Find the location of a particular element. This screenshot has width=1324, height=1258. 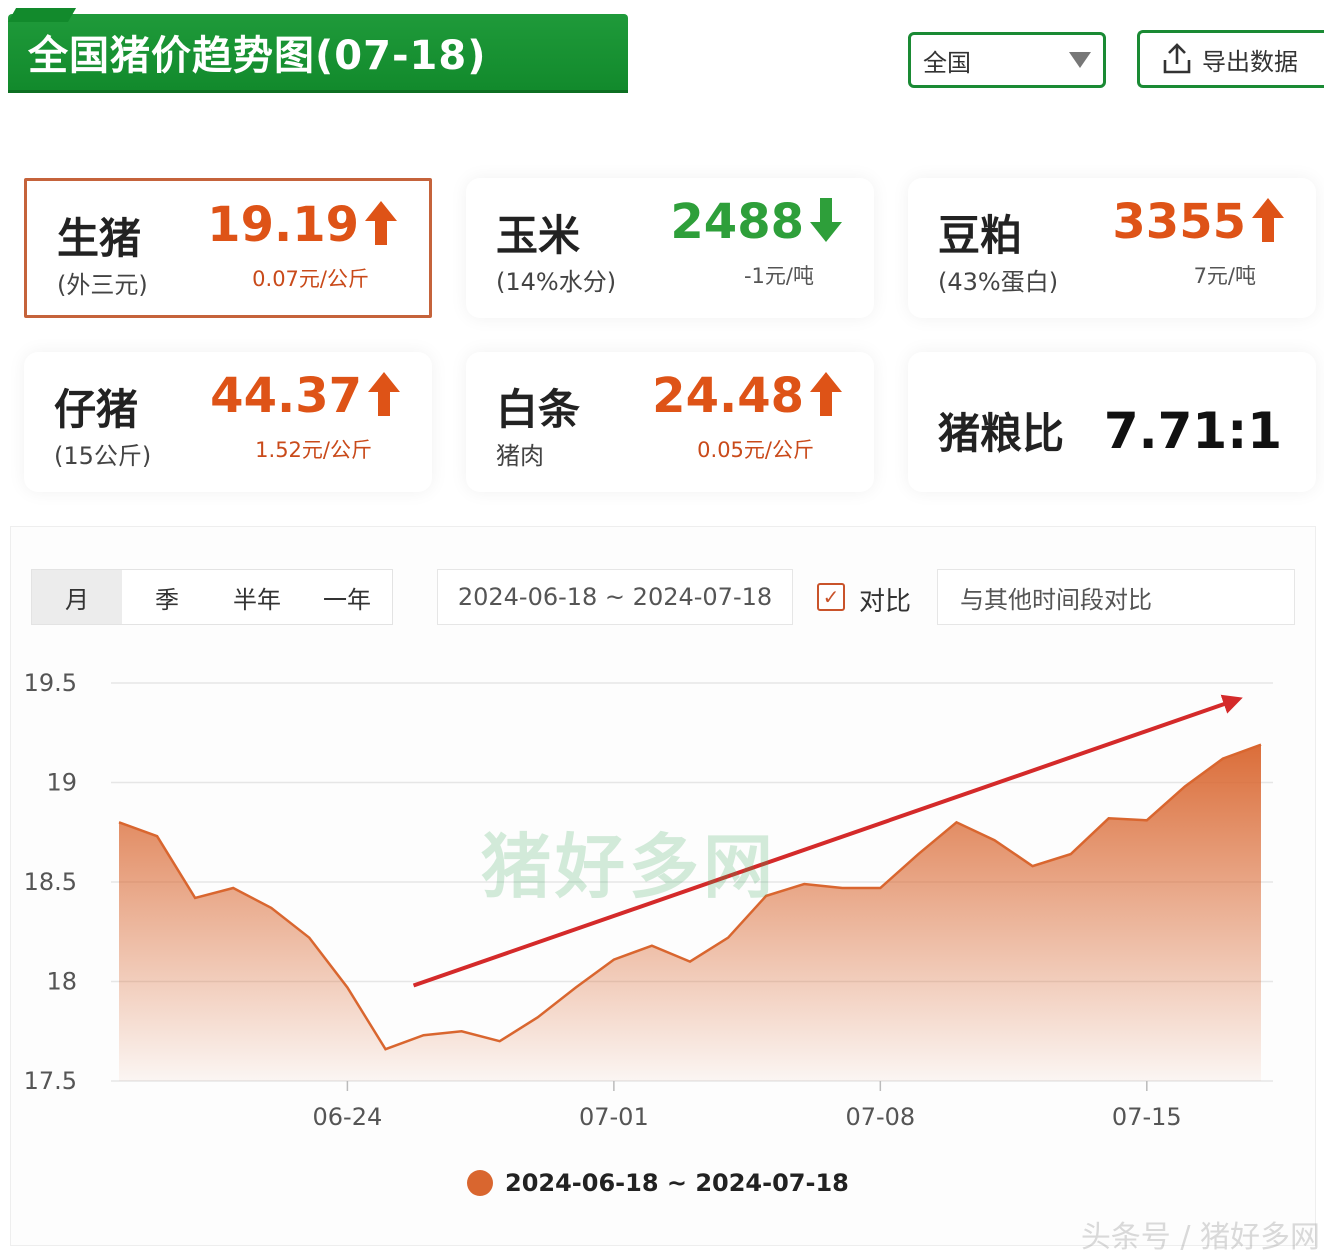

card-value: 2488 is located at coordinates (737, 222).